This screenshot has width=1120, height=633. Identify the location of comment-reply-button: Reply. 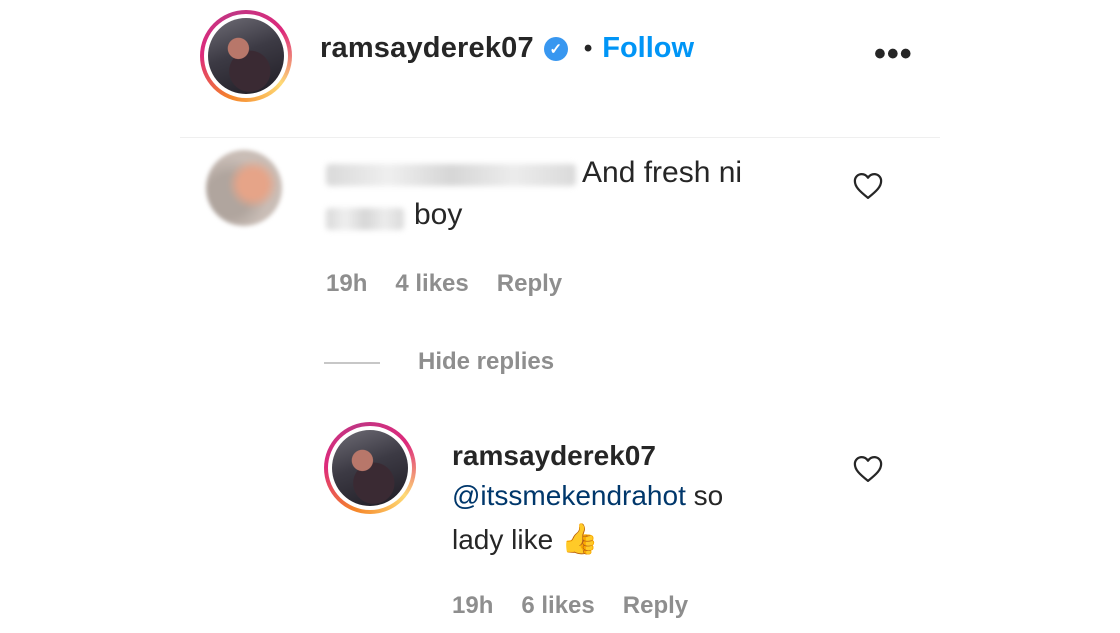
(529, 284).